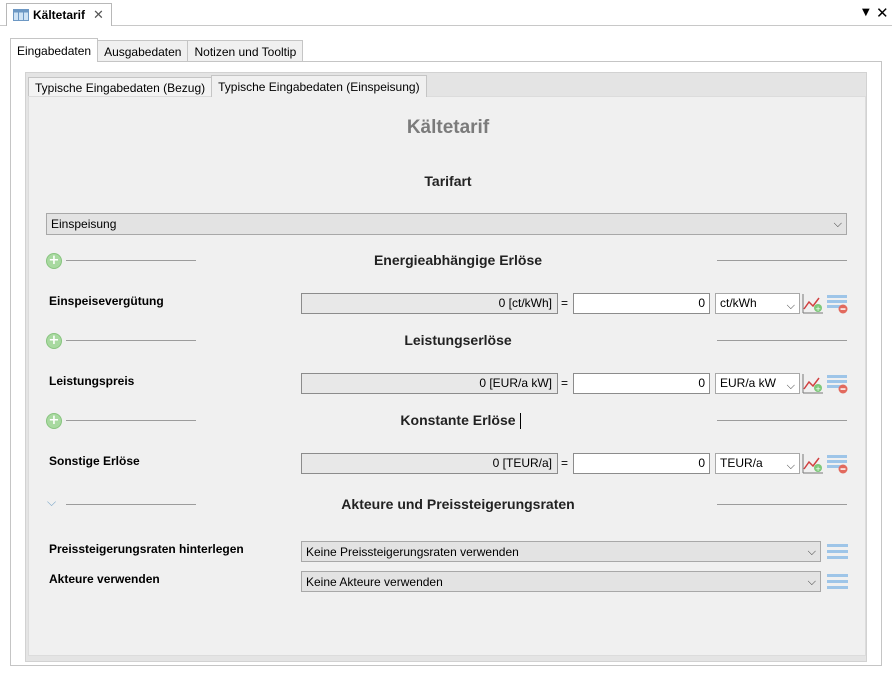  Describe the element at coordinates (748, 383) in the screenshot. I see `unit-value: EUR/a kW` at that location.